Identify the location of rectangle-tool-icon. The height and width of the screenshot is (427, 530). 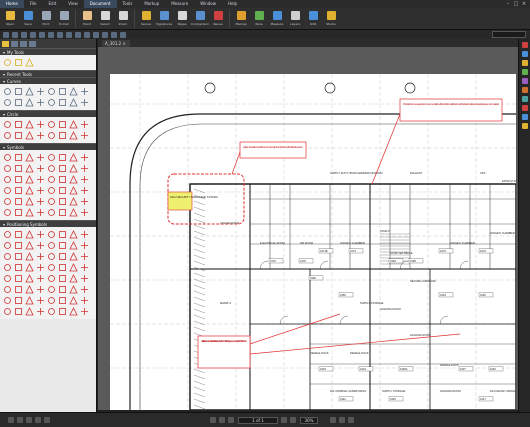
(69, 34).